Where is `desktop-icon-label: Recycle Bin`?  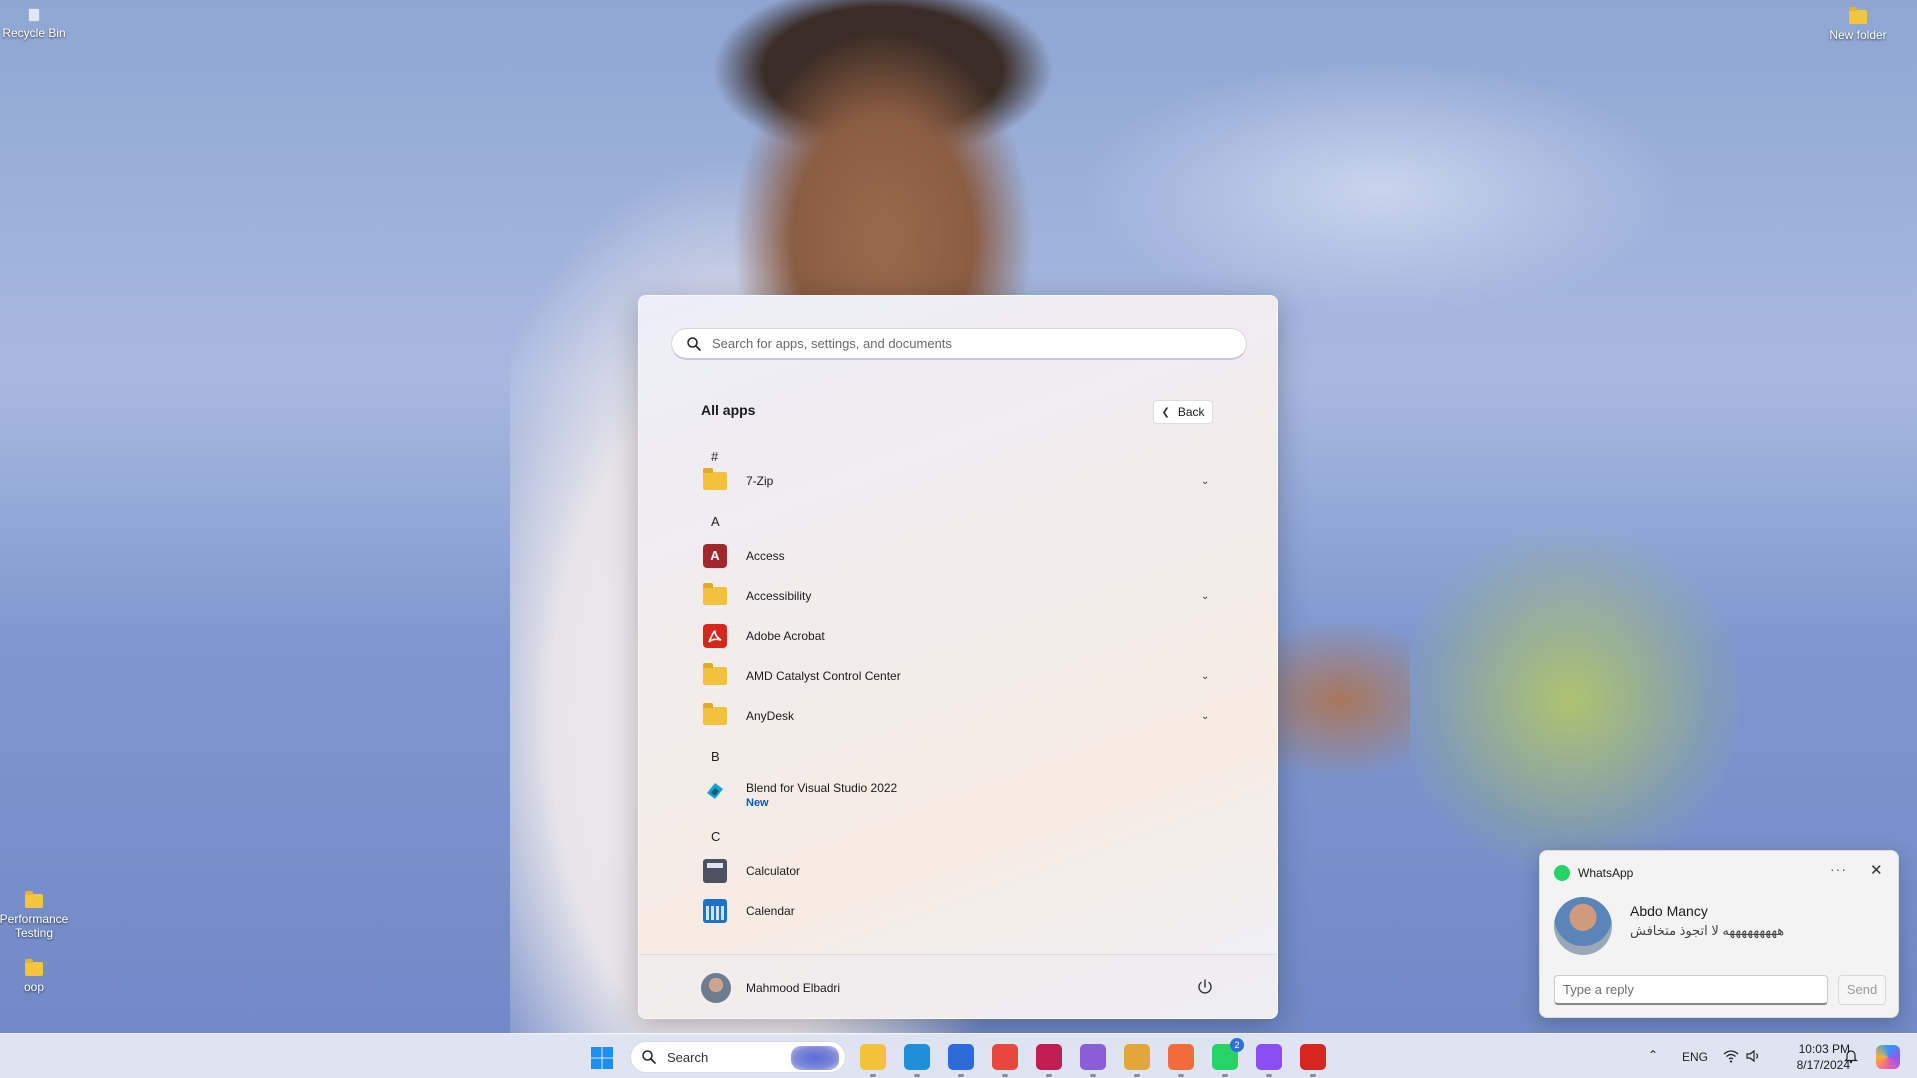 desktop-icon-label: Recycle Bin is located at coordinates (34, 33).